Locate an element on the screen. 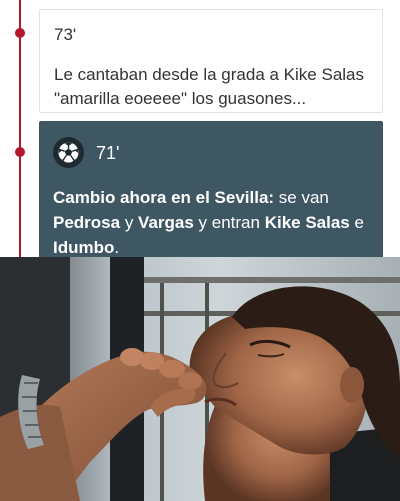 Image resolution: width=400 pixels, height=501 pixels. entry-text-part: . is located at coordinates (117, 247).